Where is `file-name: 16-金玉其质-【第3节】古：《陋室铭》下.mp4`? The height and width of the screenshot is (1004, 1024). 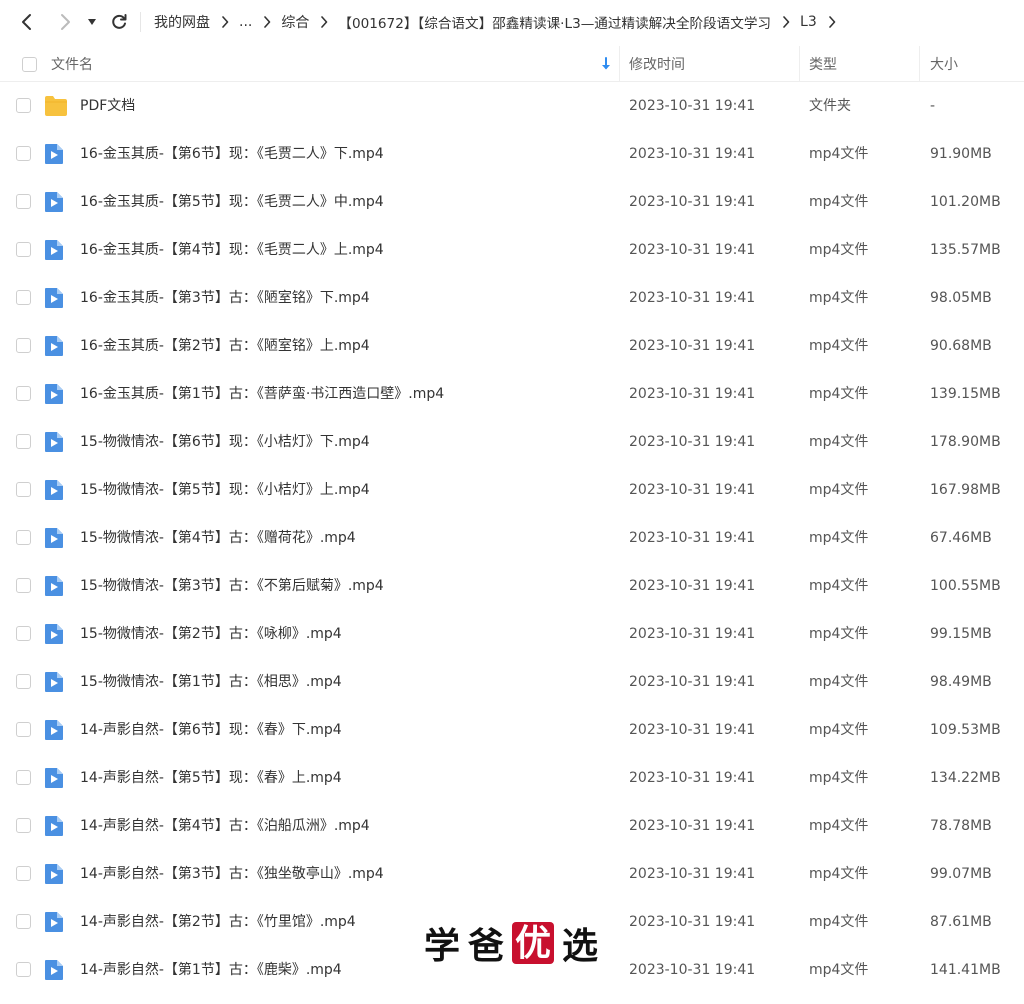 file-name: 16-金玉其质-【第3节】古：《陋室铭》下.mp4 is located at coordinates (225, 298).